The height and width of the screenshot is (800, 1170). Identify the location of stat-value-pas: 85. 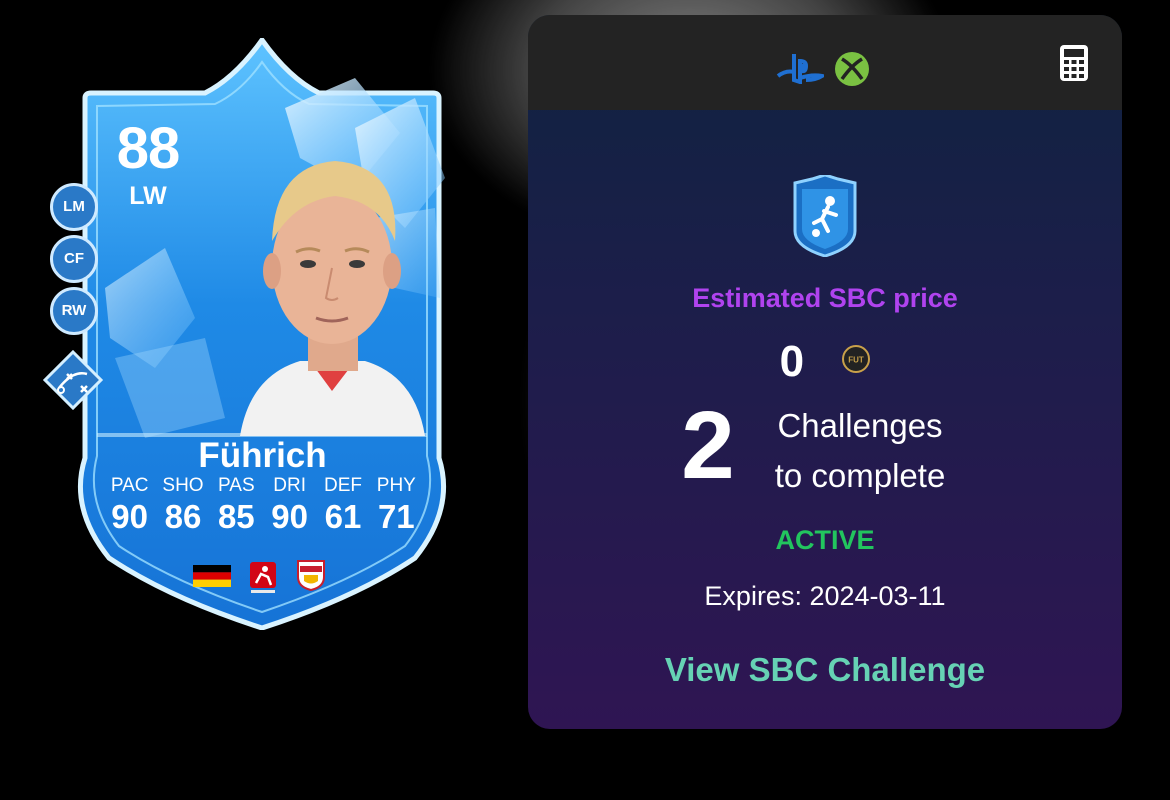
(236, 516).